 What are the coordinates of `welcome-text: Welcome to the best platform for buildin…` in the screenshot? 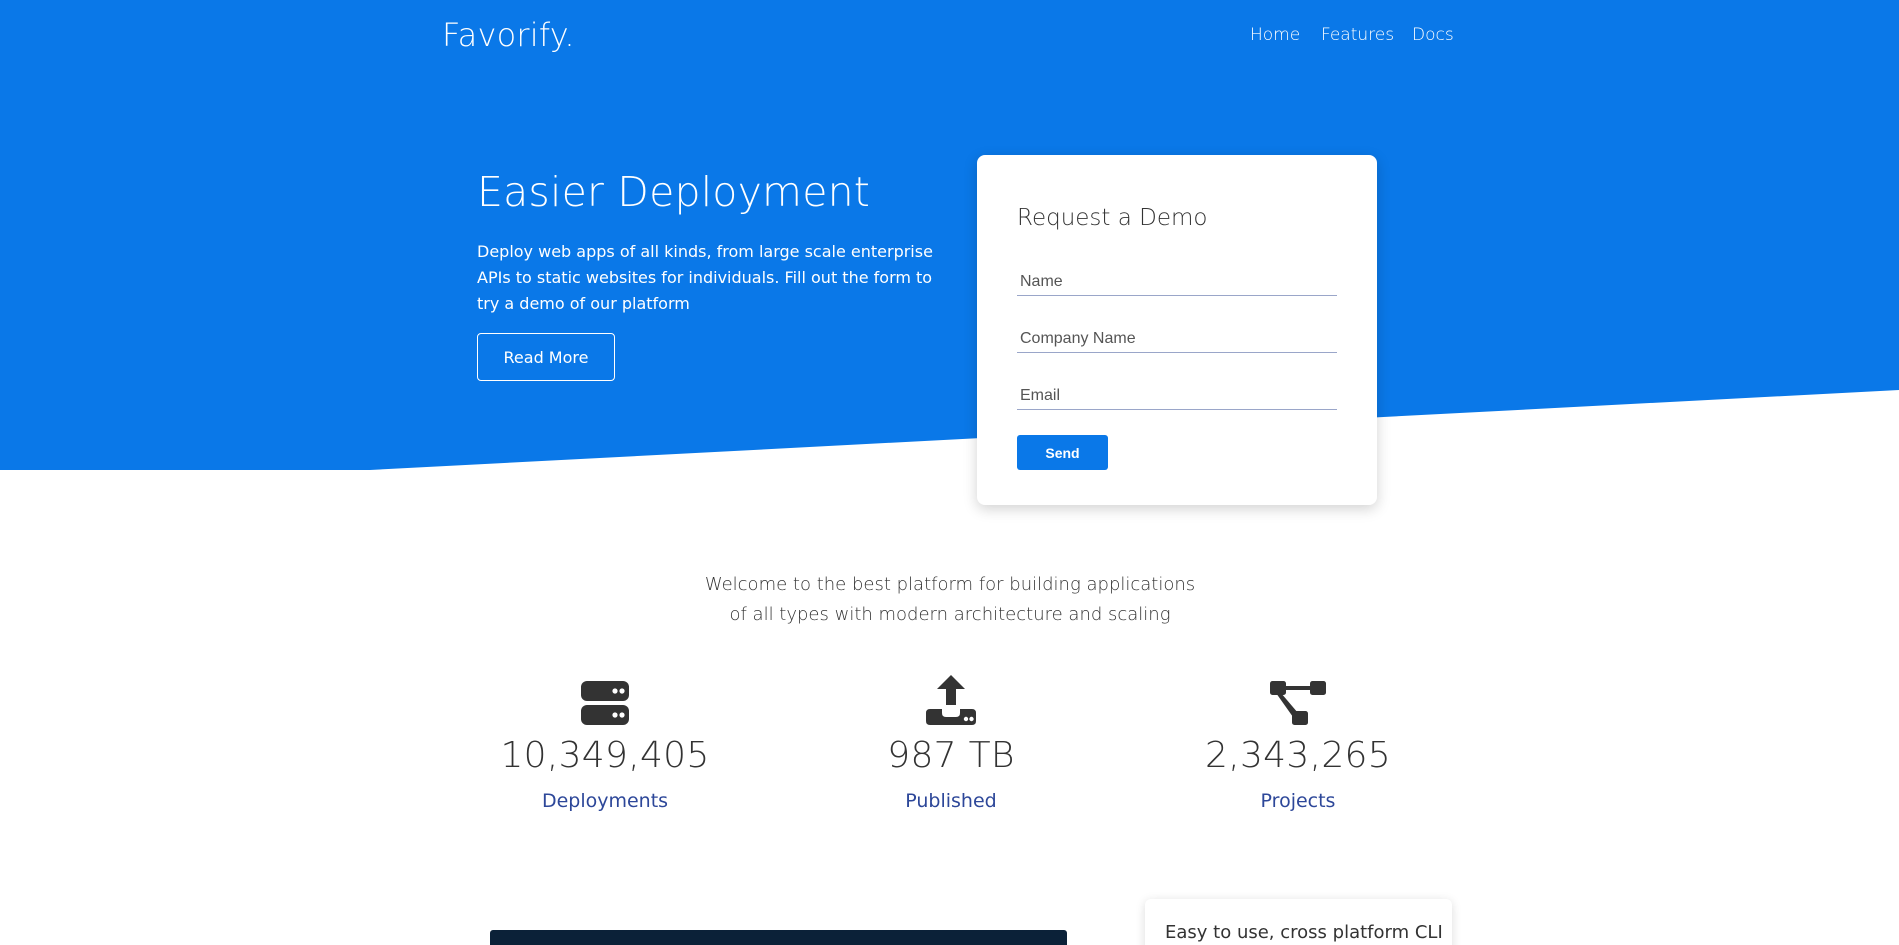 It's located at (950, 599).